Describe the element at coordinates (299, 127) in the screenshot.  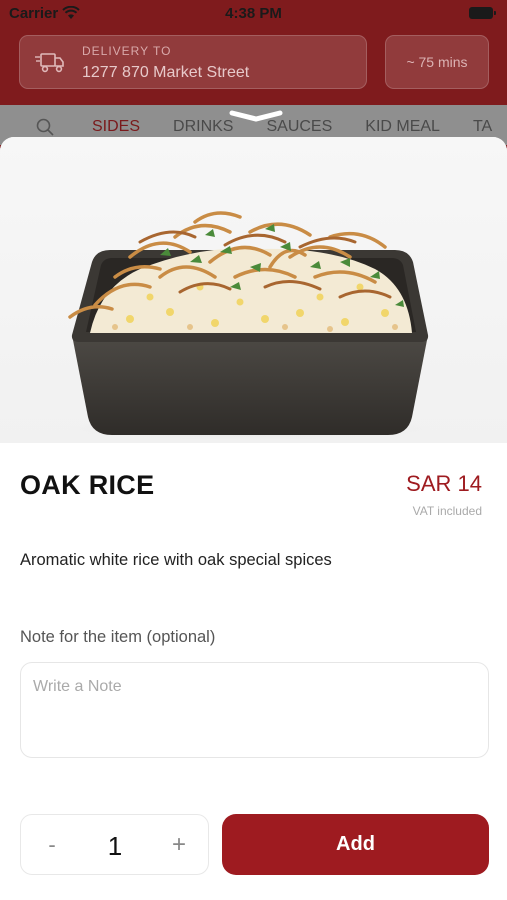
I see `category-tabs: SIDES DRINKS SAUCES KID MEAL TA` at that location.